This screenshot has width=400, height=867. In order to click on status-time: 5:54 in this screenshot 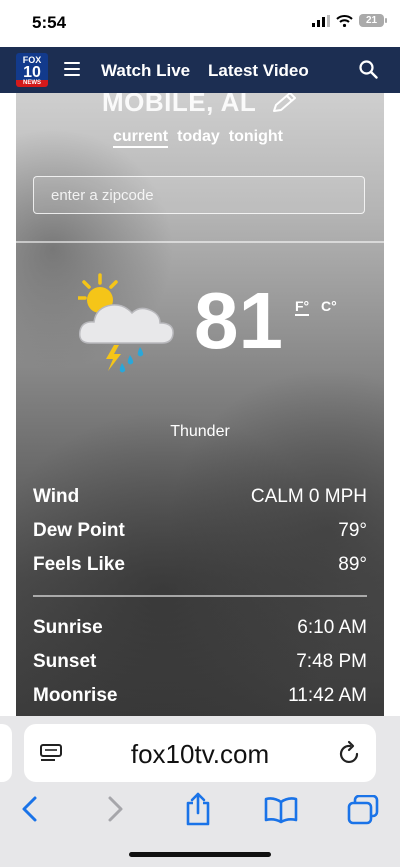, I will do `click(49, 22)`.